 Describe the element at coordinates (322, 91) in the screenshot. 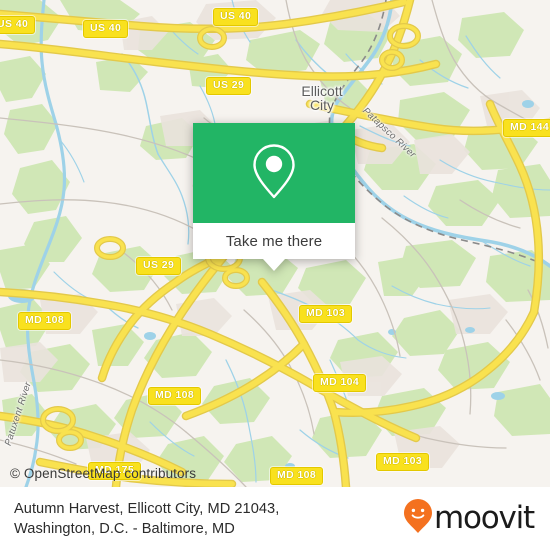

I see `map-label-line1: Ellicott` at that location.